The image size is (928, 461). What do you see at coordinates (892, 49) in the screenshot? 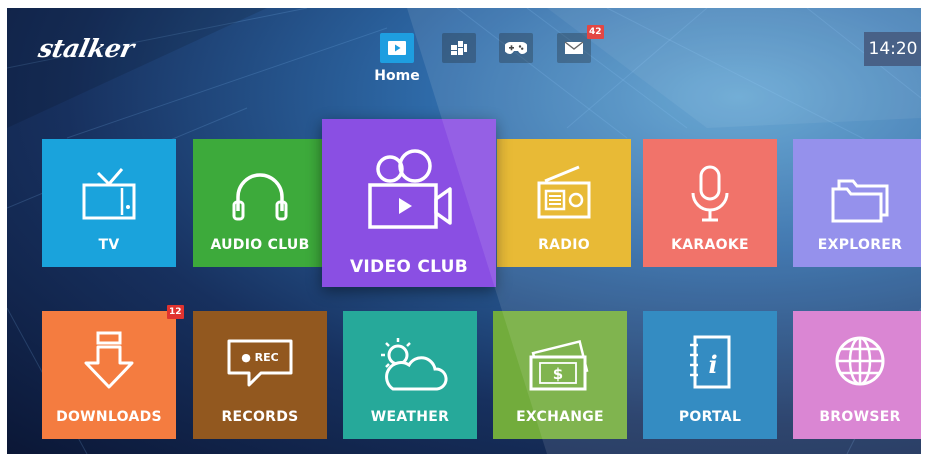
I see `clock: 14:20` at bounding box center [892, 49].